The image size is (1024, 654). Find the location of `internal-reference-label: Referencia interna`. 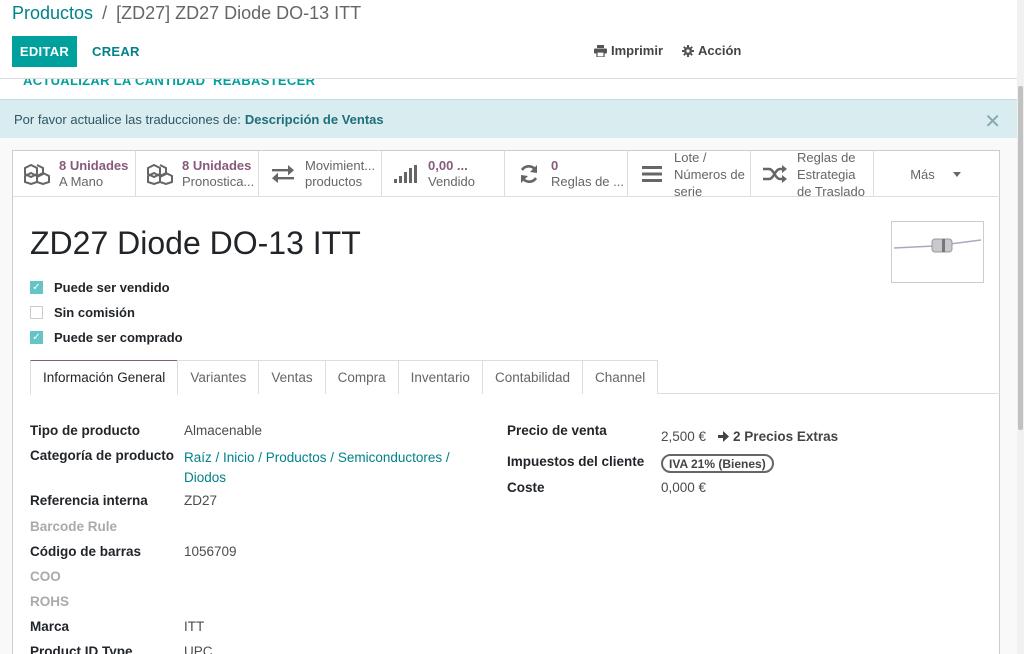

internal-reference-label: Referencia interna is located at coordinates (89, 500).